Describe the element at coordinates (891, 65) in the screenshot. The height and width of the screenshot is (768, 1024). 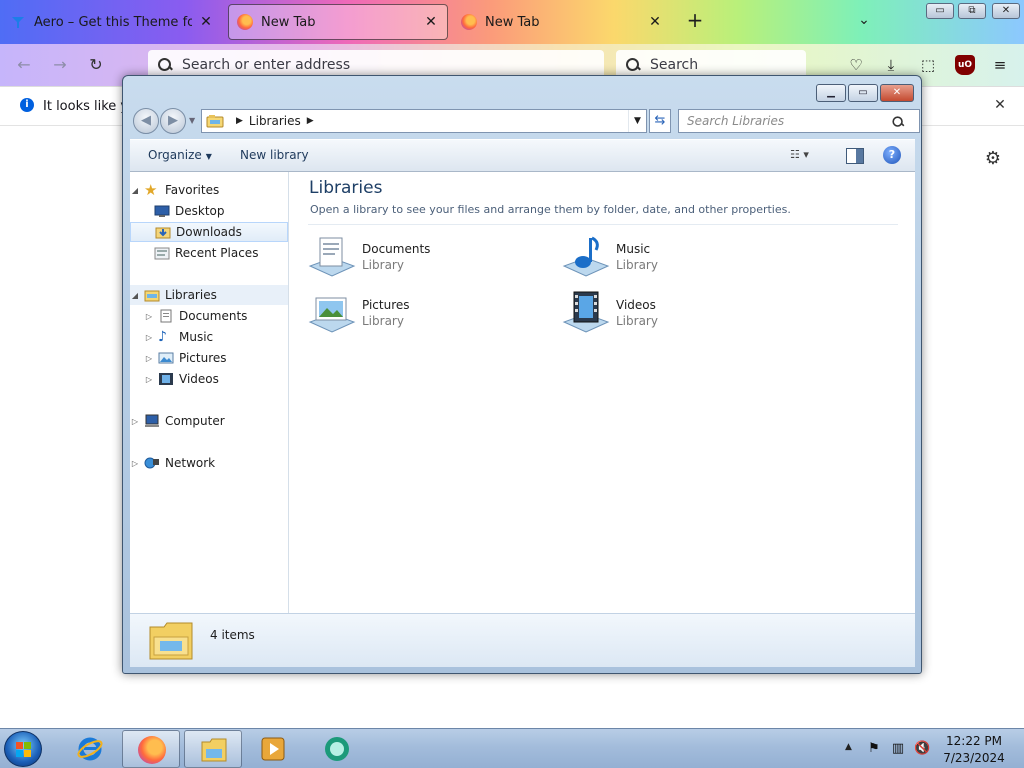
I see `download-icon: ⤓` at that location.